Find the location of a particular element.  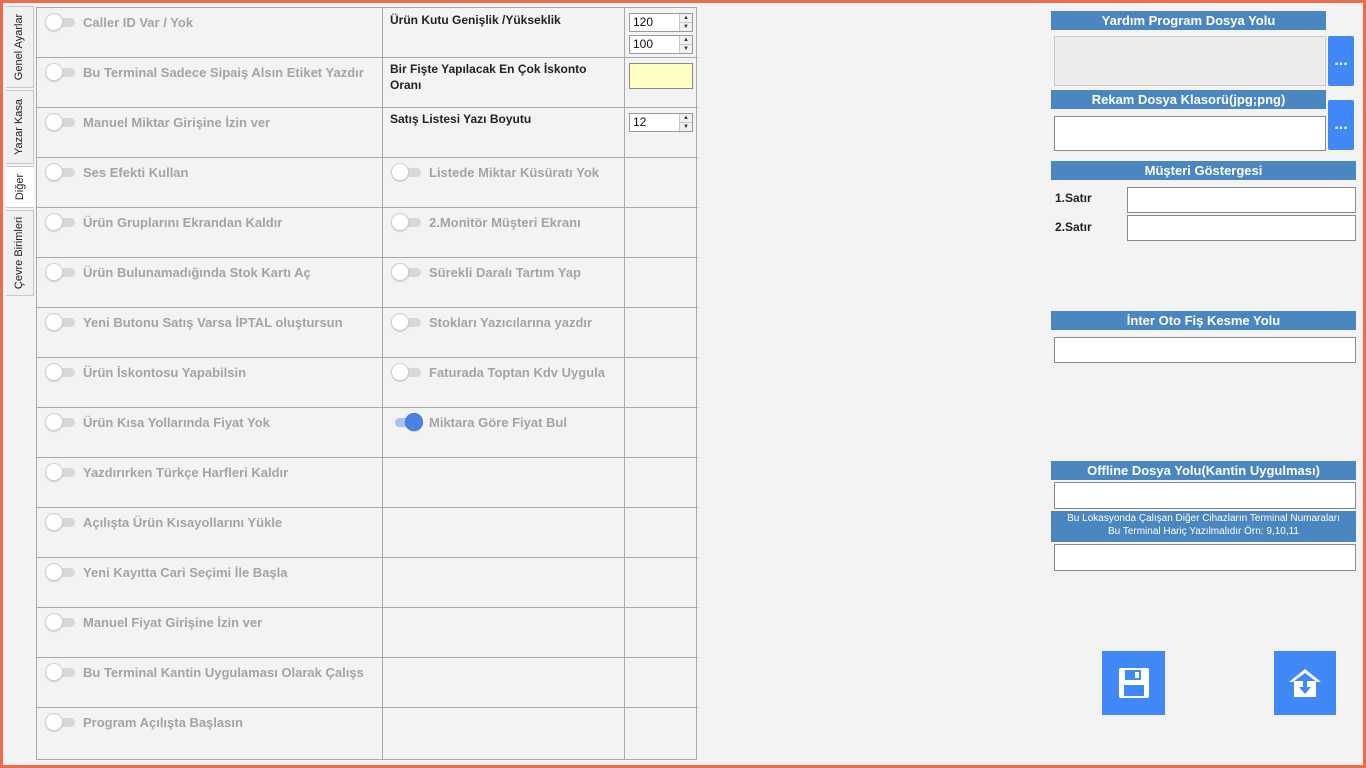

toggle-urun-gruplarini-ekrandan-kaldir: Ürün Gruplarını Ekrandan Kaldır is located at coordinates (163, 222).